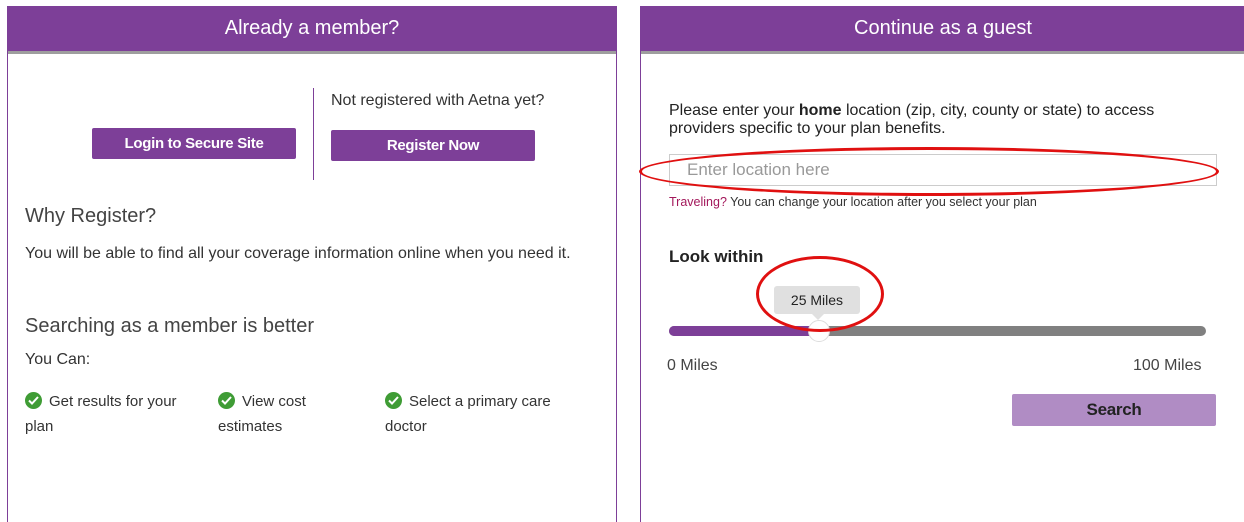  I want to click on slider-min-label: 0 Miles, so click(692, 365).